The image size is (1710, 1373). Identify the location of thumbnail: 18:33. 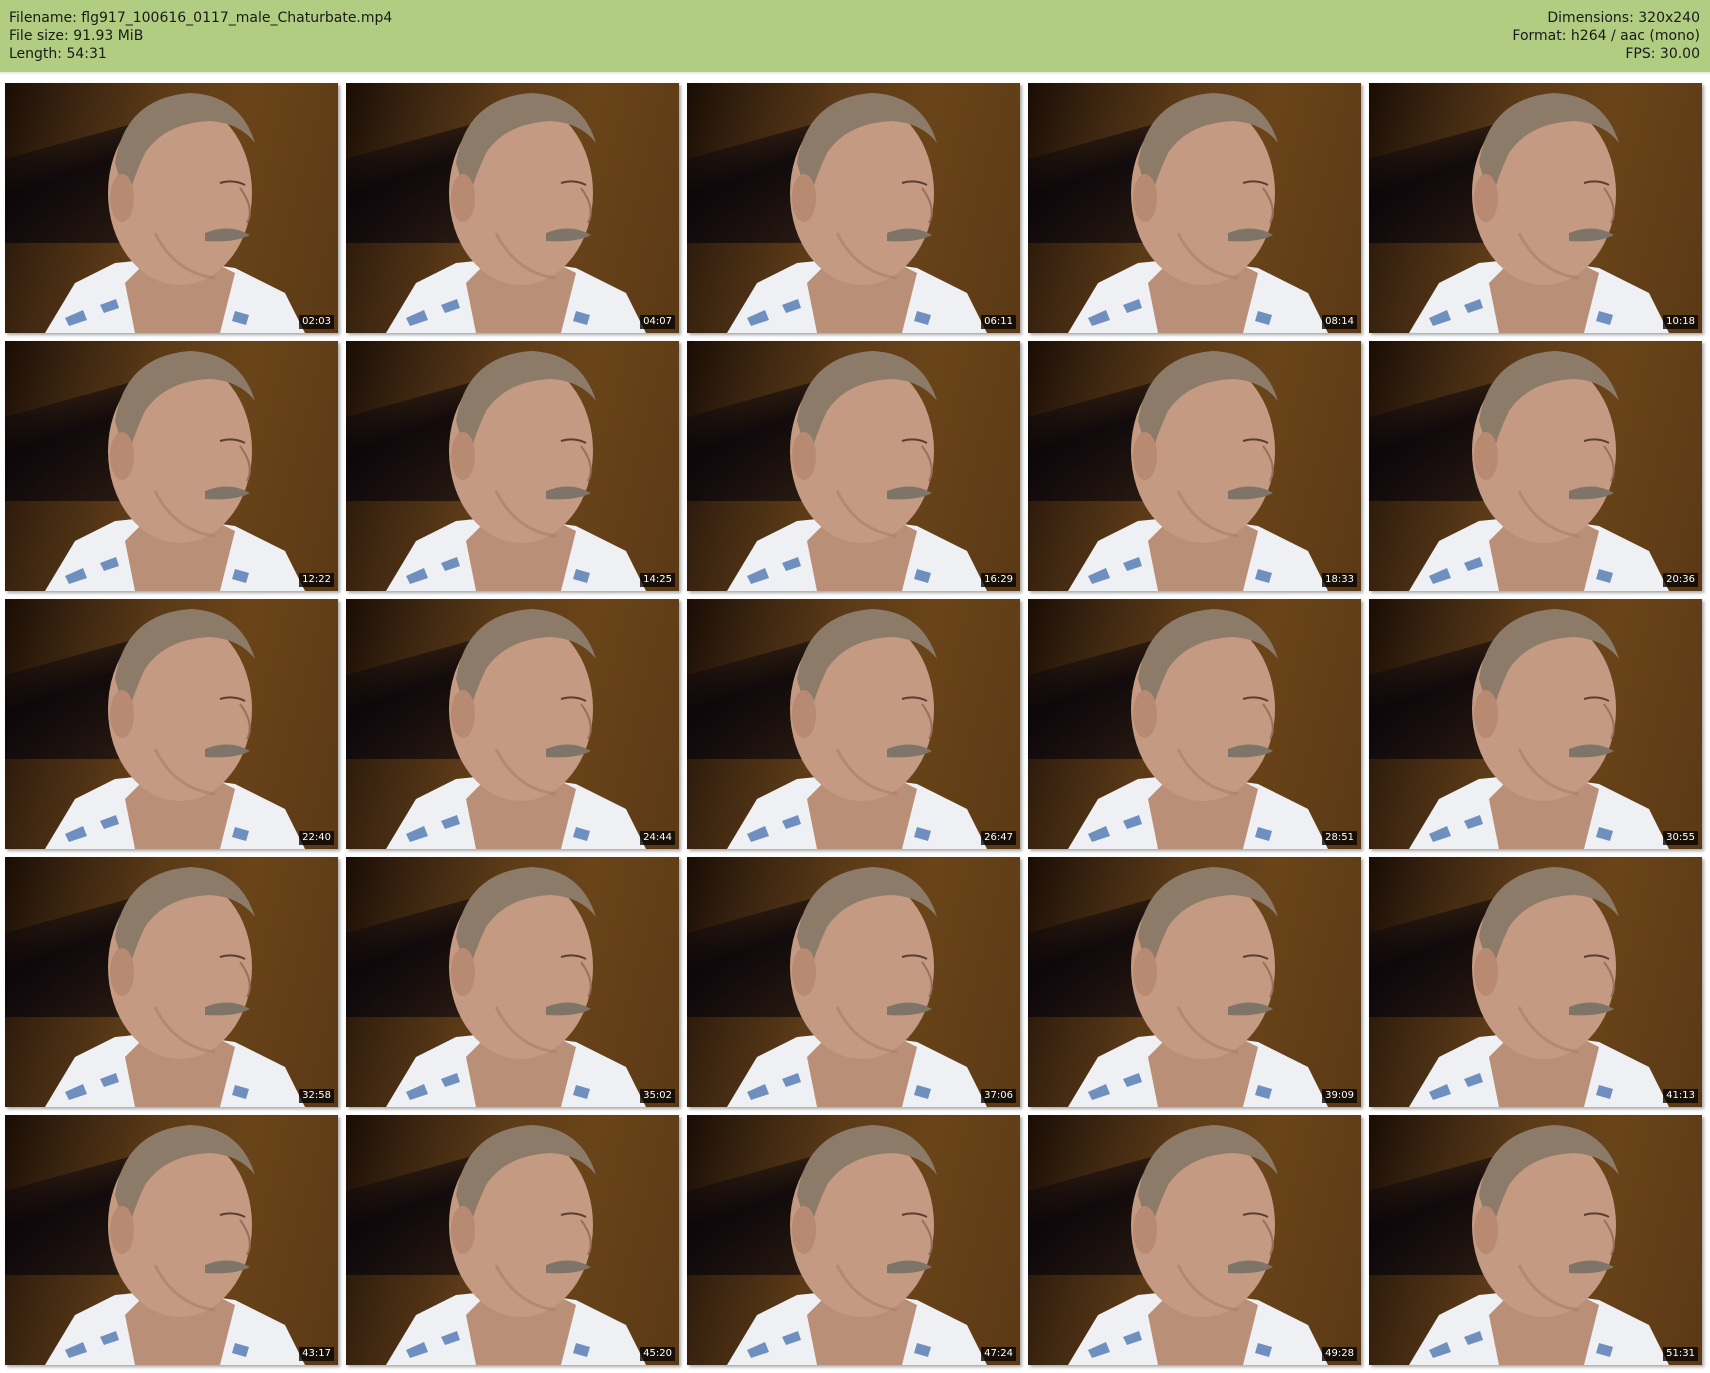
(1194, 466).